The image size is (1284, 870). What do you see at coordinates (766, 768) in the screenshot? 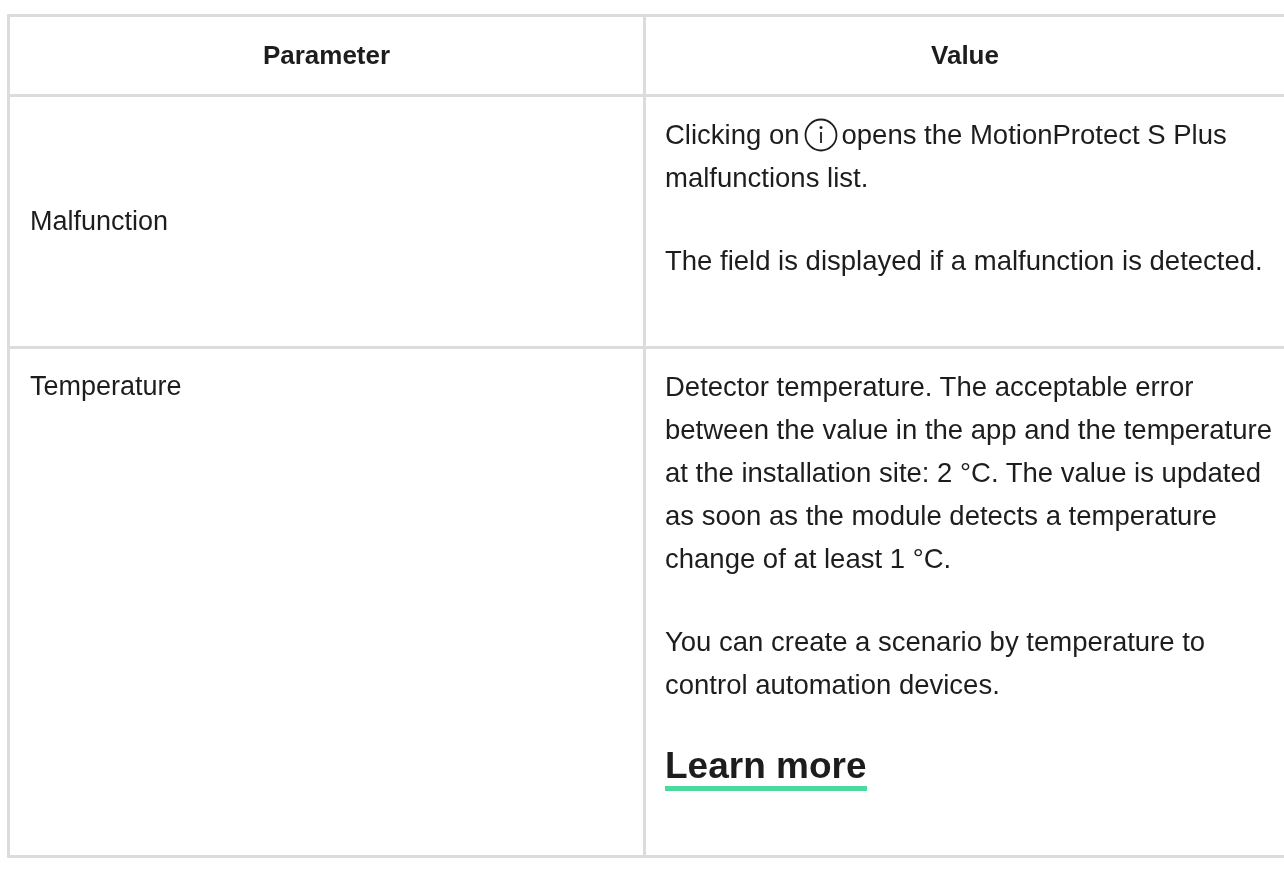
I see `learn-more-link: Learn more` at bounding box center [766, 768].